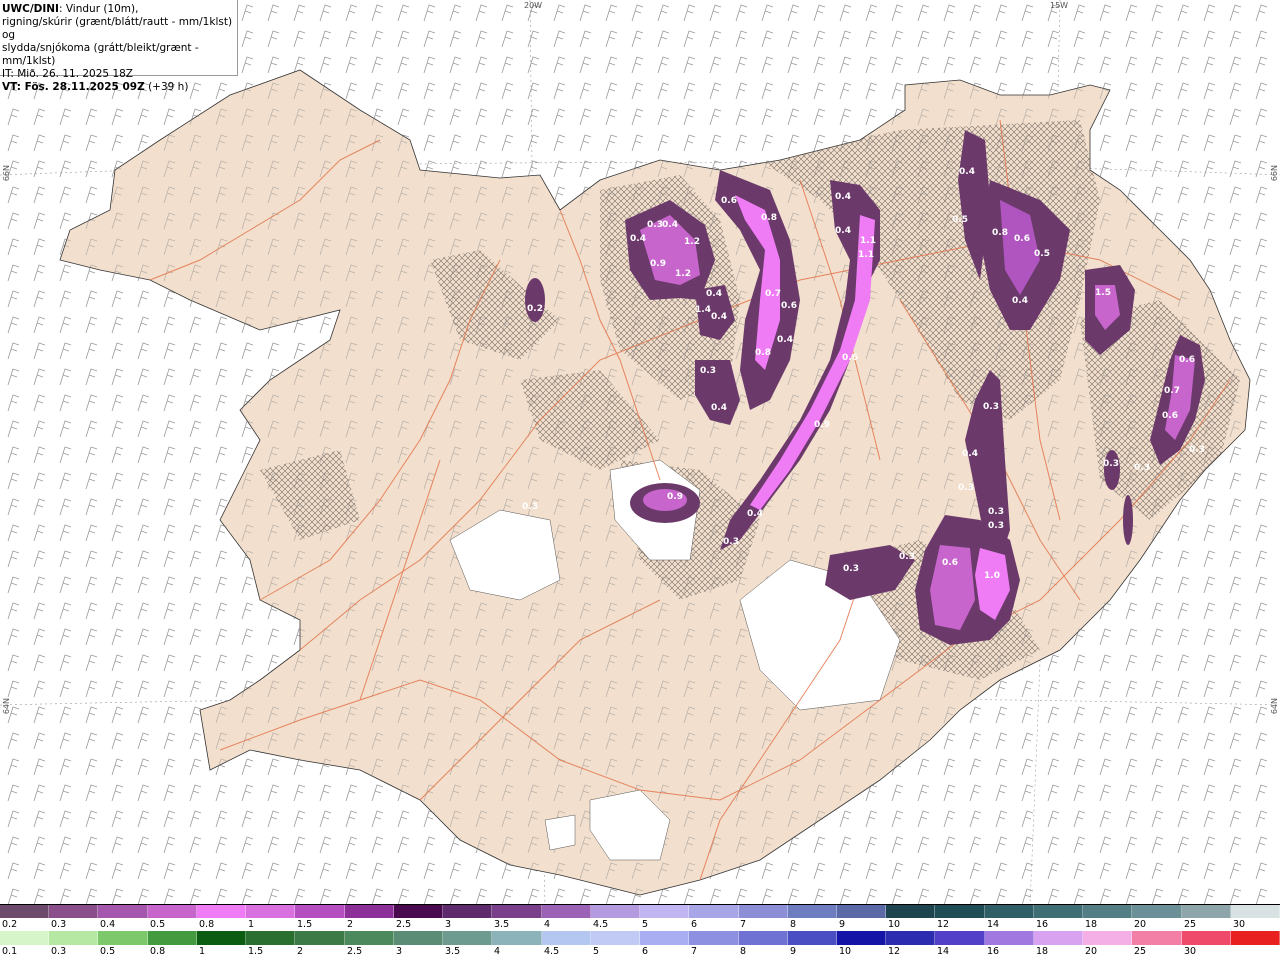 This screenshot has height=960, width=1280. Describe the element at coordinates (119, 9) in the screenshot. I see `title-line-1: UWC/DINI: Vindur (10m),` at that location.